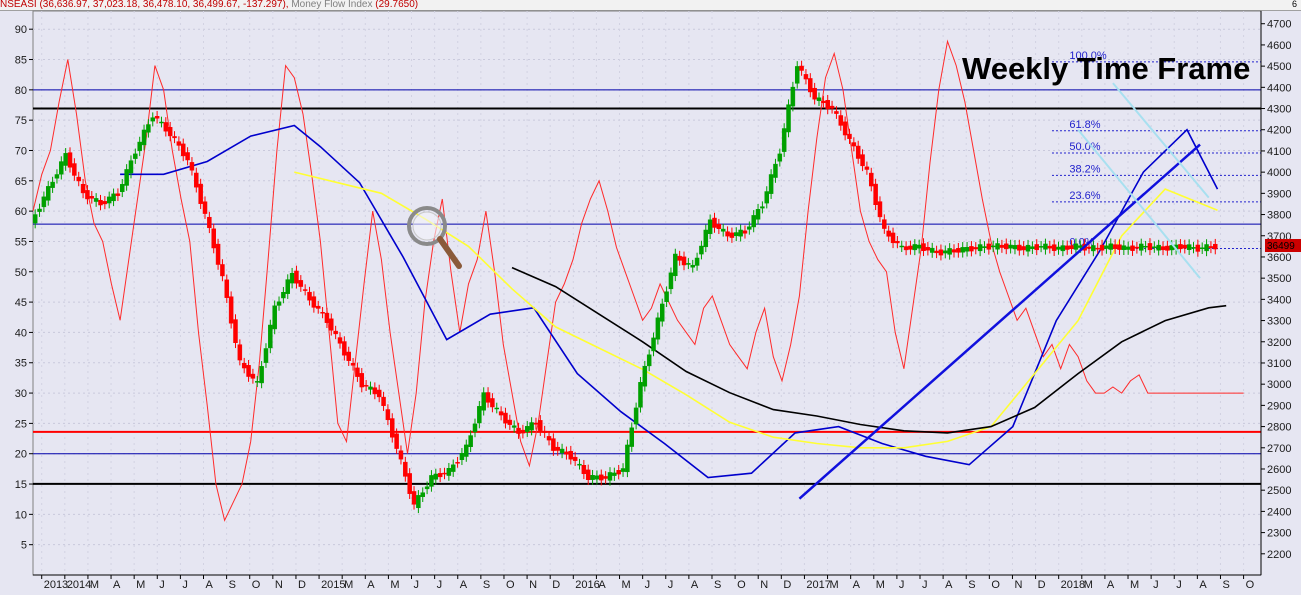 The image size is (1301, 595). Describe the element at coordinates (464, 585) in the screenshot. I see `x-tick-label: A` at that location.